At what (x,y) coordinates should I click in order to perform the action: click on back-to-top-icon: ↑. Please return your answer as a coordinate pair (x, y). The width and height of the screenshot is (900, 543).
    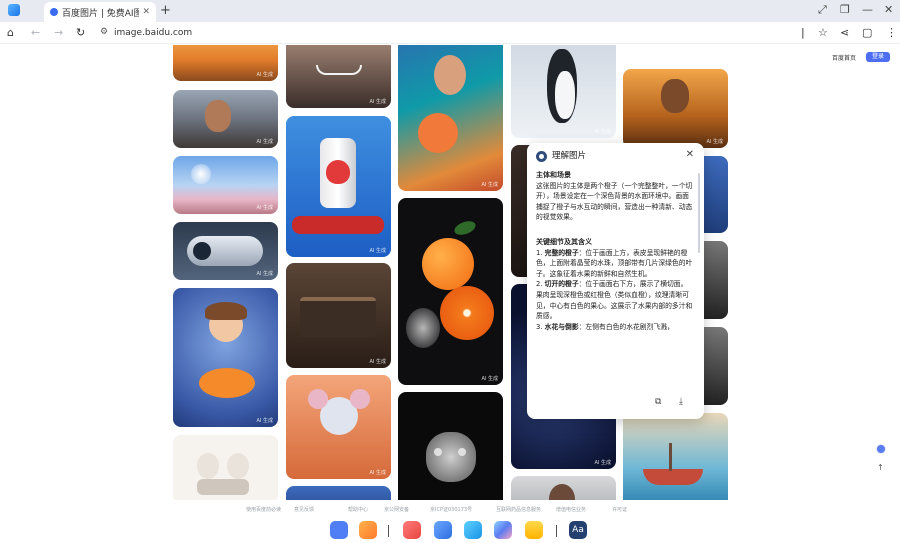
    Looking at the image, I should click on (880, 467).